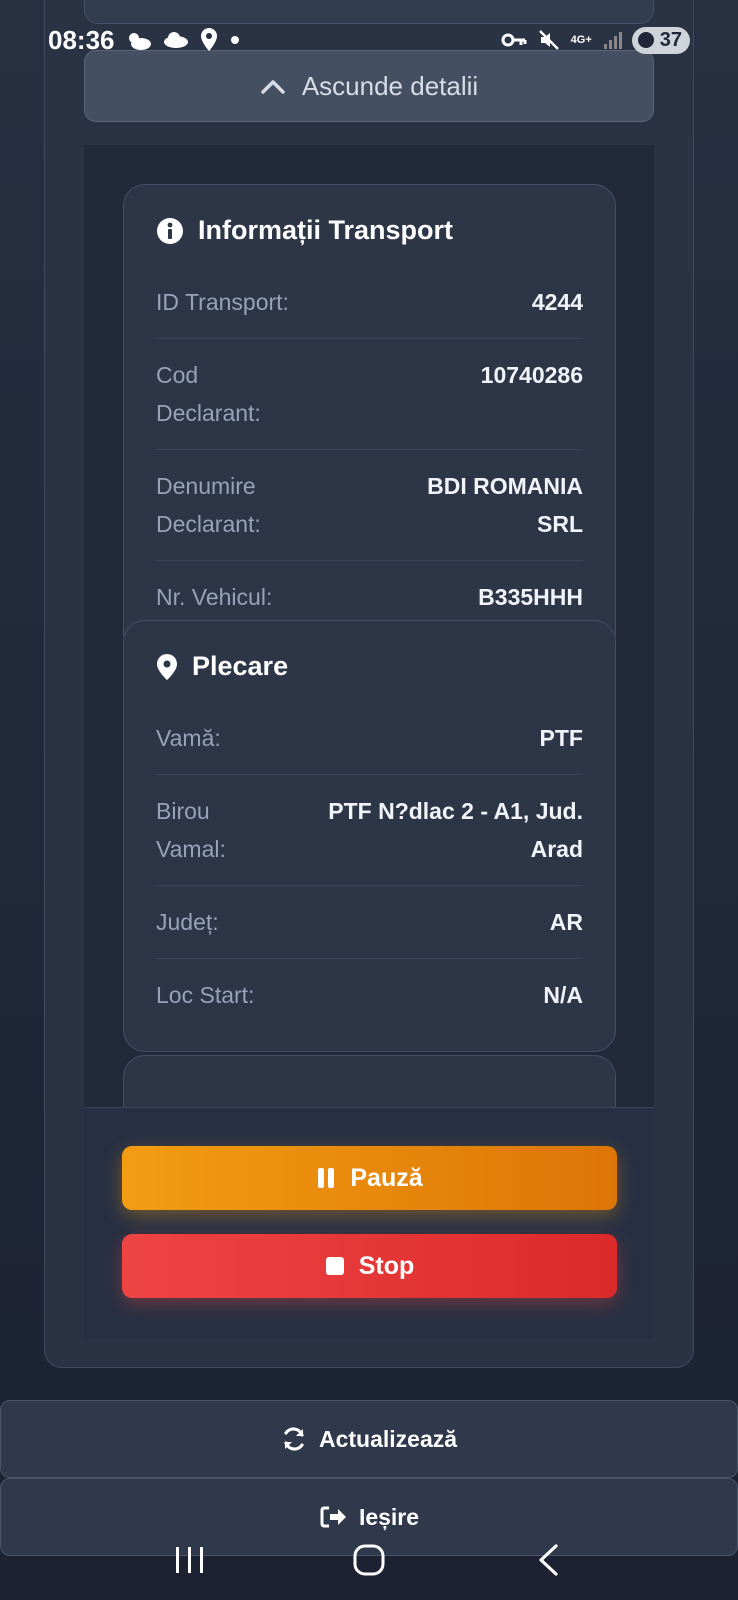  I want to click on home-icon, so click(369, 1560).